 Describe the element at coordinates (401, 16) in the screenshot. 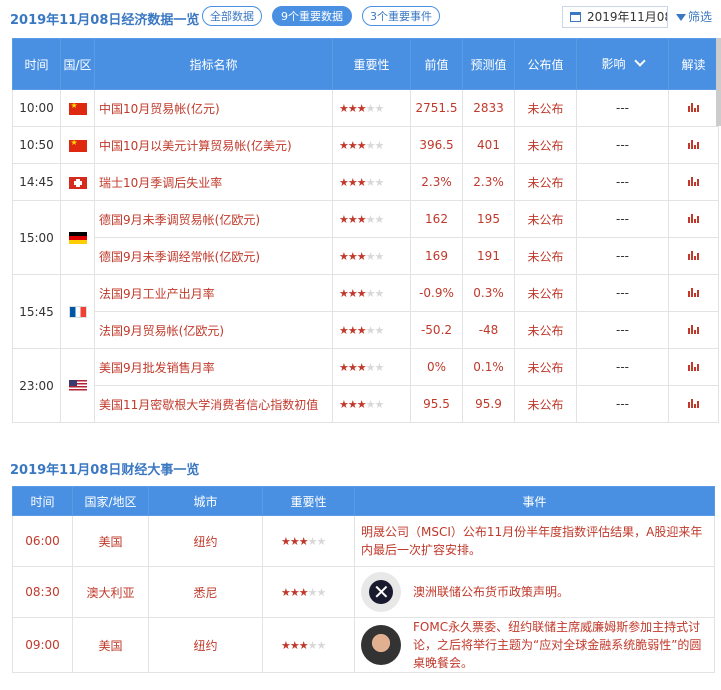

I see `tab-important-events: 3个重要事件` at that location.